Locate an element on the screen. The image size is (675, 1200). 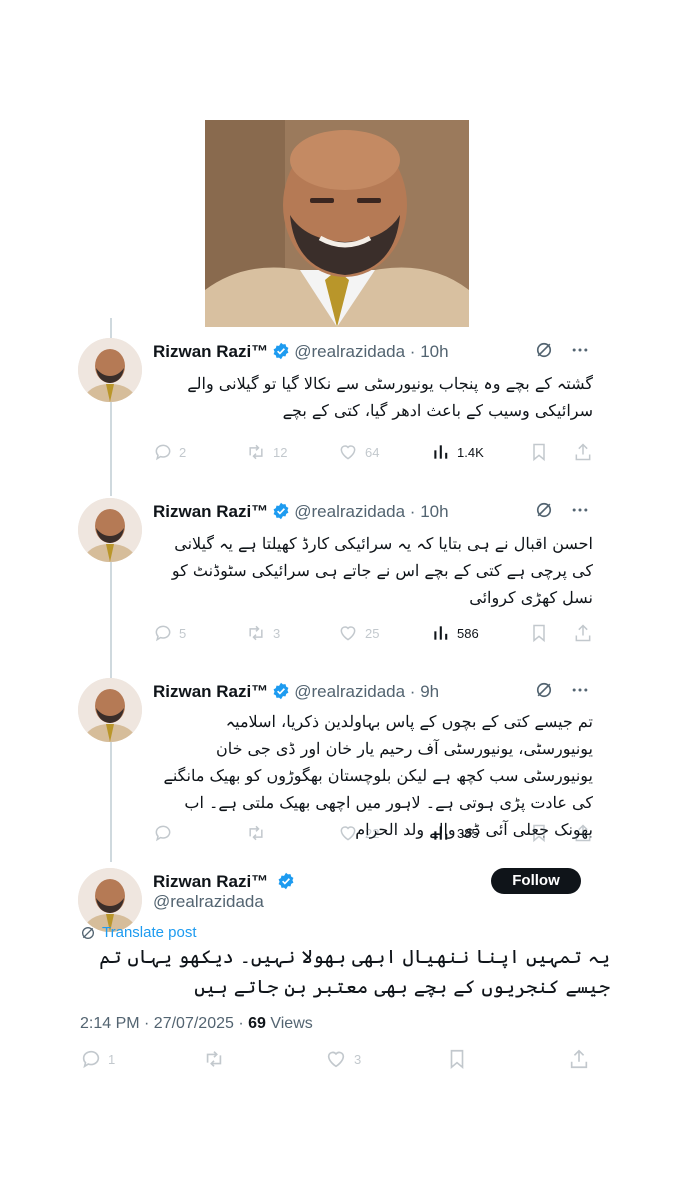
like-count: 22 is located at coordinates (372, 833).